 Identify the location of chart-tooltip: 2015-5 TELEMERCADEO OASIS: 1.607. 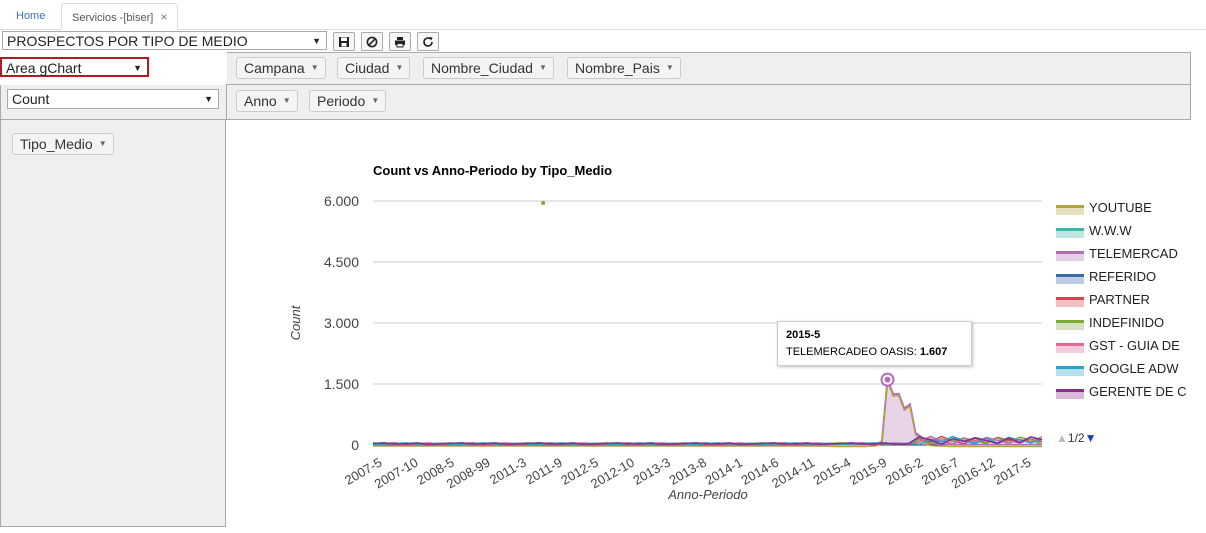
(874, 343).